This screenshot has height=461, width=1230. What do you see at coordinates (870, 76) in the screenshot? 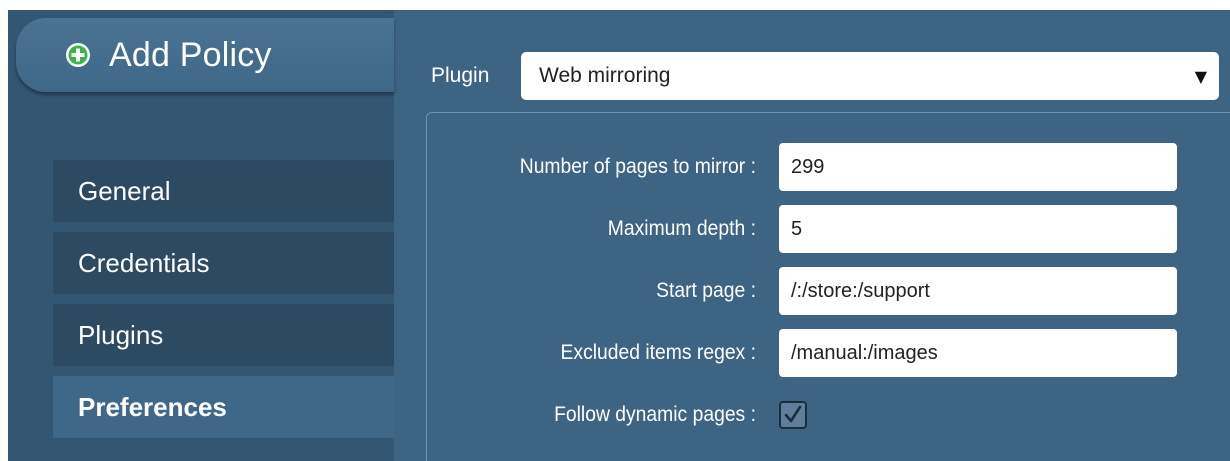
I see `plugin-select: Web mirroring ▼` at bounding box center [870, 76].